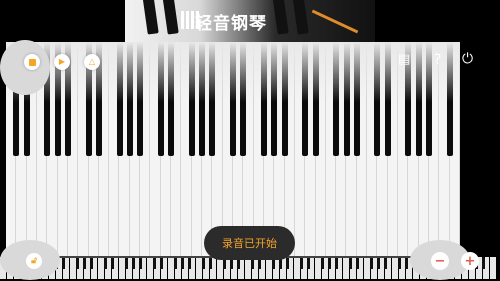 The height and width of the screenshot is (281, 500). I want to click on power-icon: ⏻, so click(467, 59).